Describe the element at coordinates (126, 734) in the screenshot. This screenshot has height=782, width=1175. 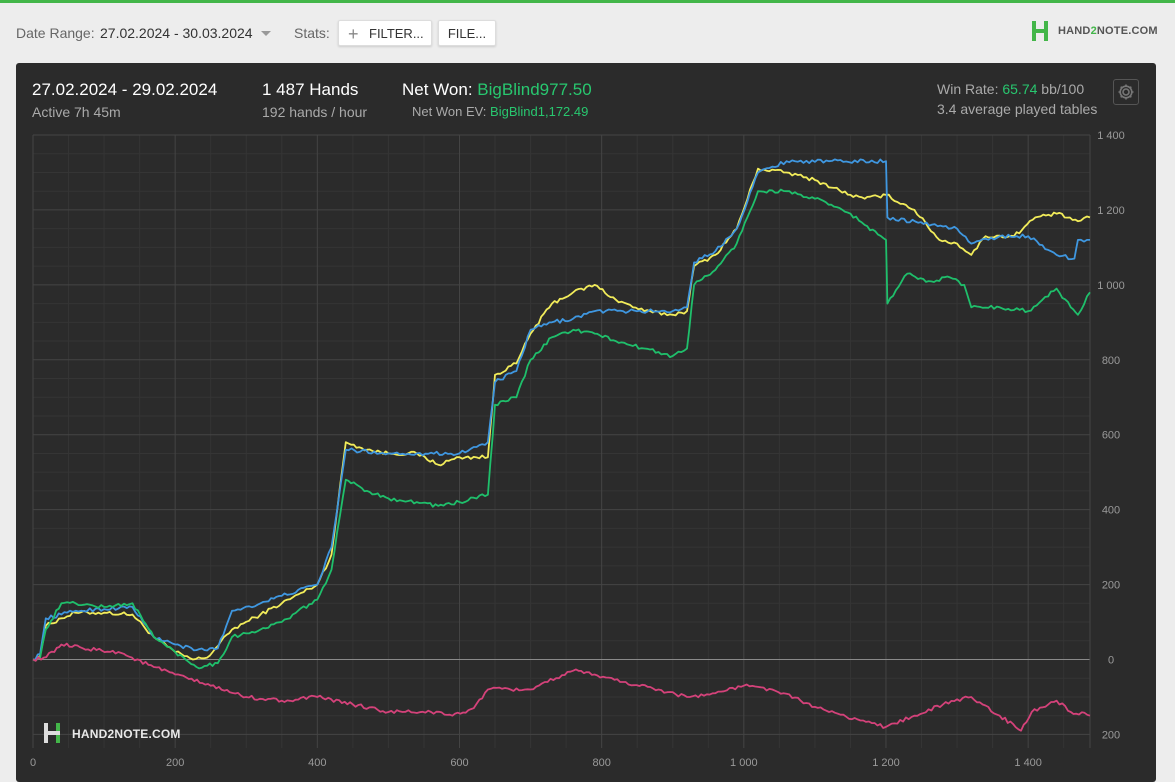
I see `watermark-text: HAND2NOTE.COM` at that location.